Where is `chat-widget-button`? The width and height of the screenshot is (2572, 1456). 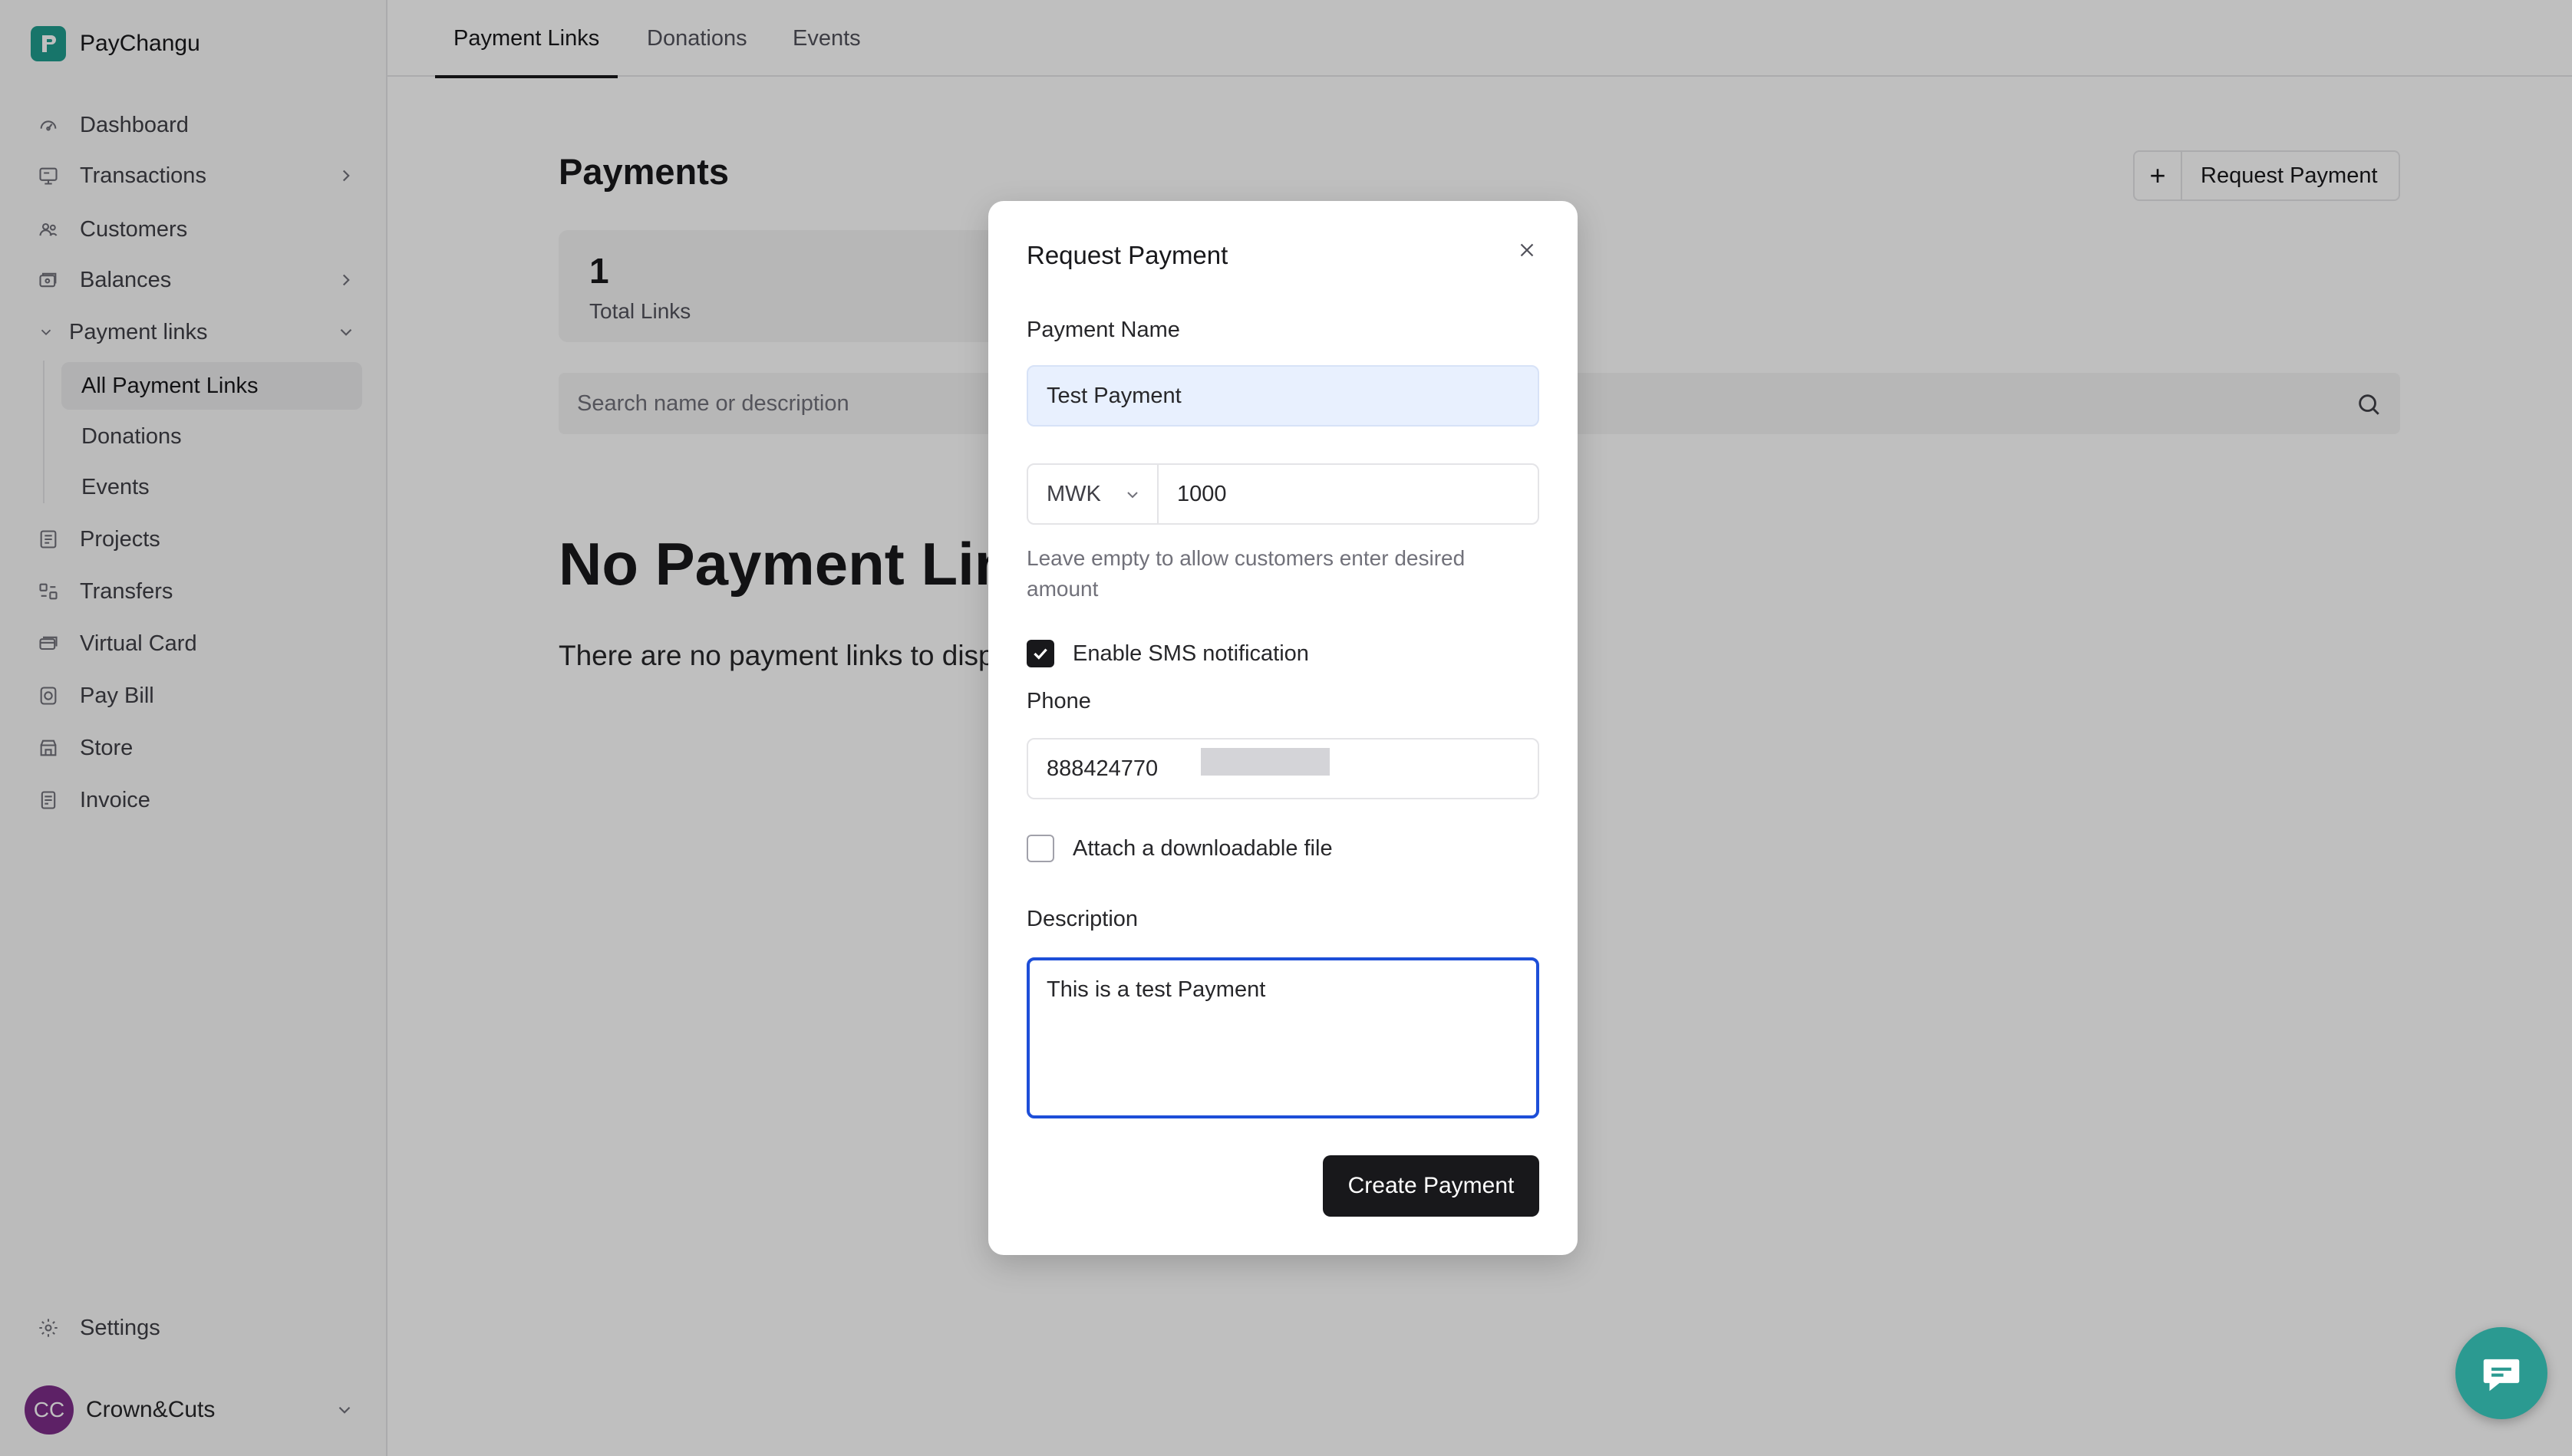
chat-widget-button is located at coordinates (2501, 1373).